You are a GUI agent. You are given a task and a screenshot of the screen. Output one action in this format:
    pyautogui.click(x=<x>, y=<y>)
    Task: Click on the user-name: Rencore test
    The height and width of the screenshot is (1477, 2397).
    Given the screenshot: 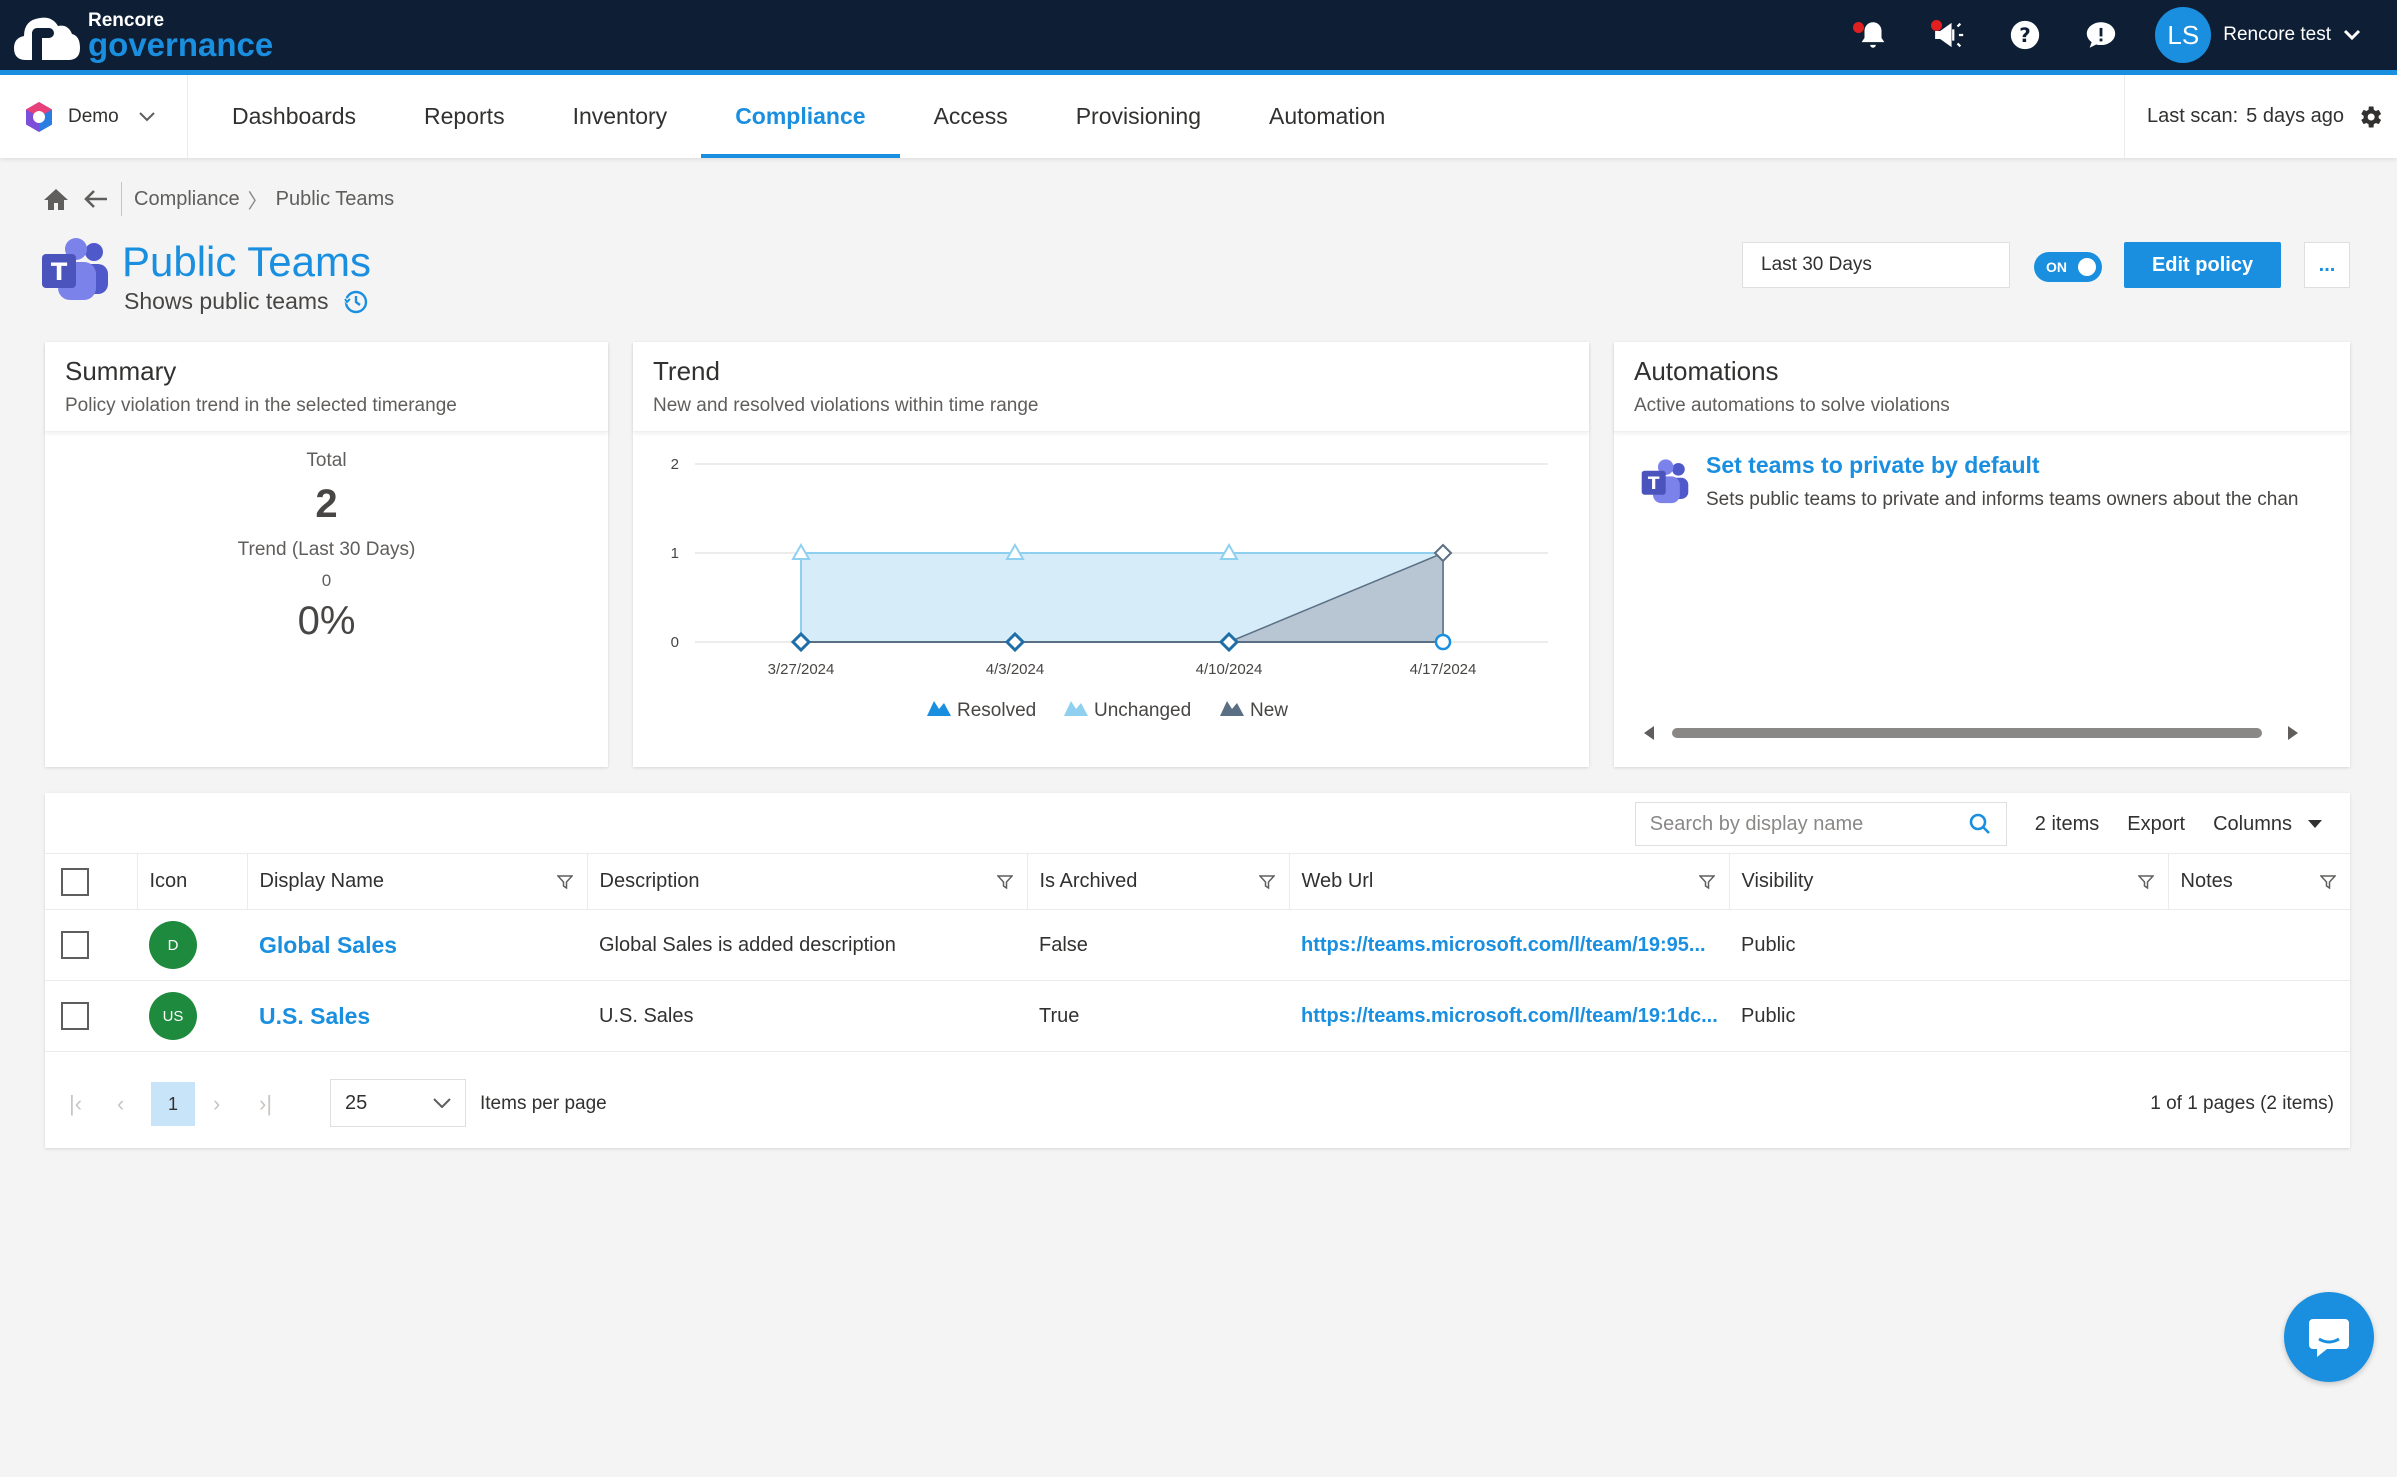 What is the action you would take?
    pyautogui.click(x=2277, y=34)
    